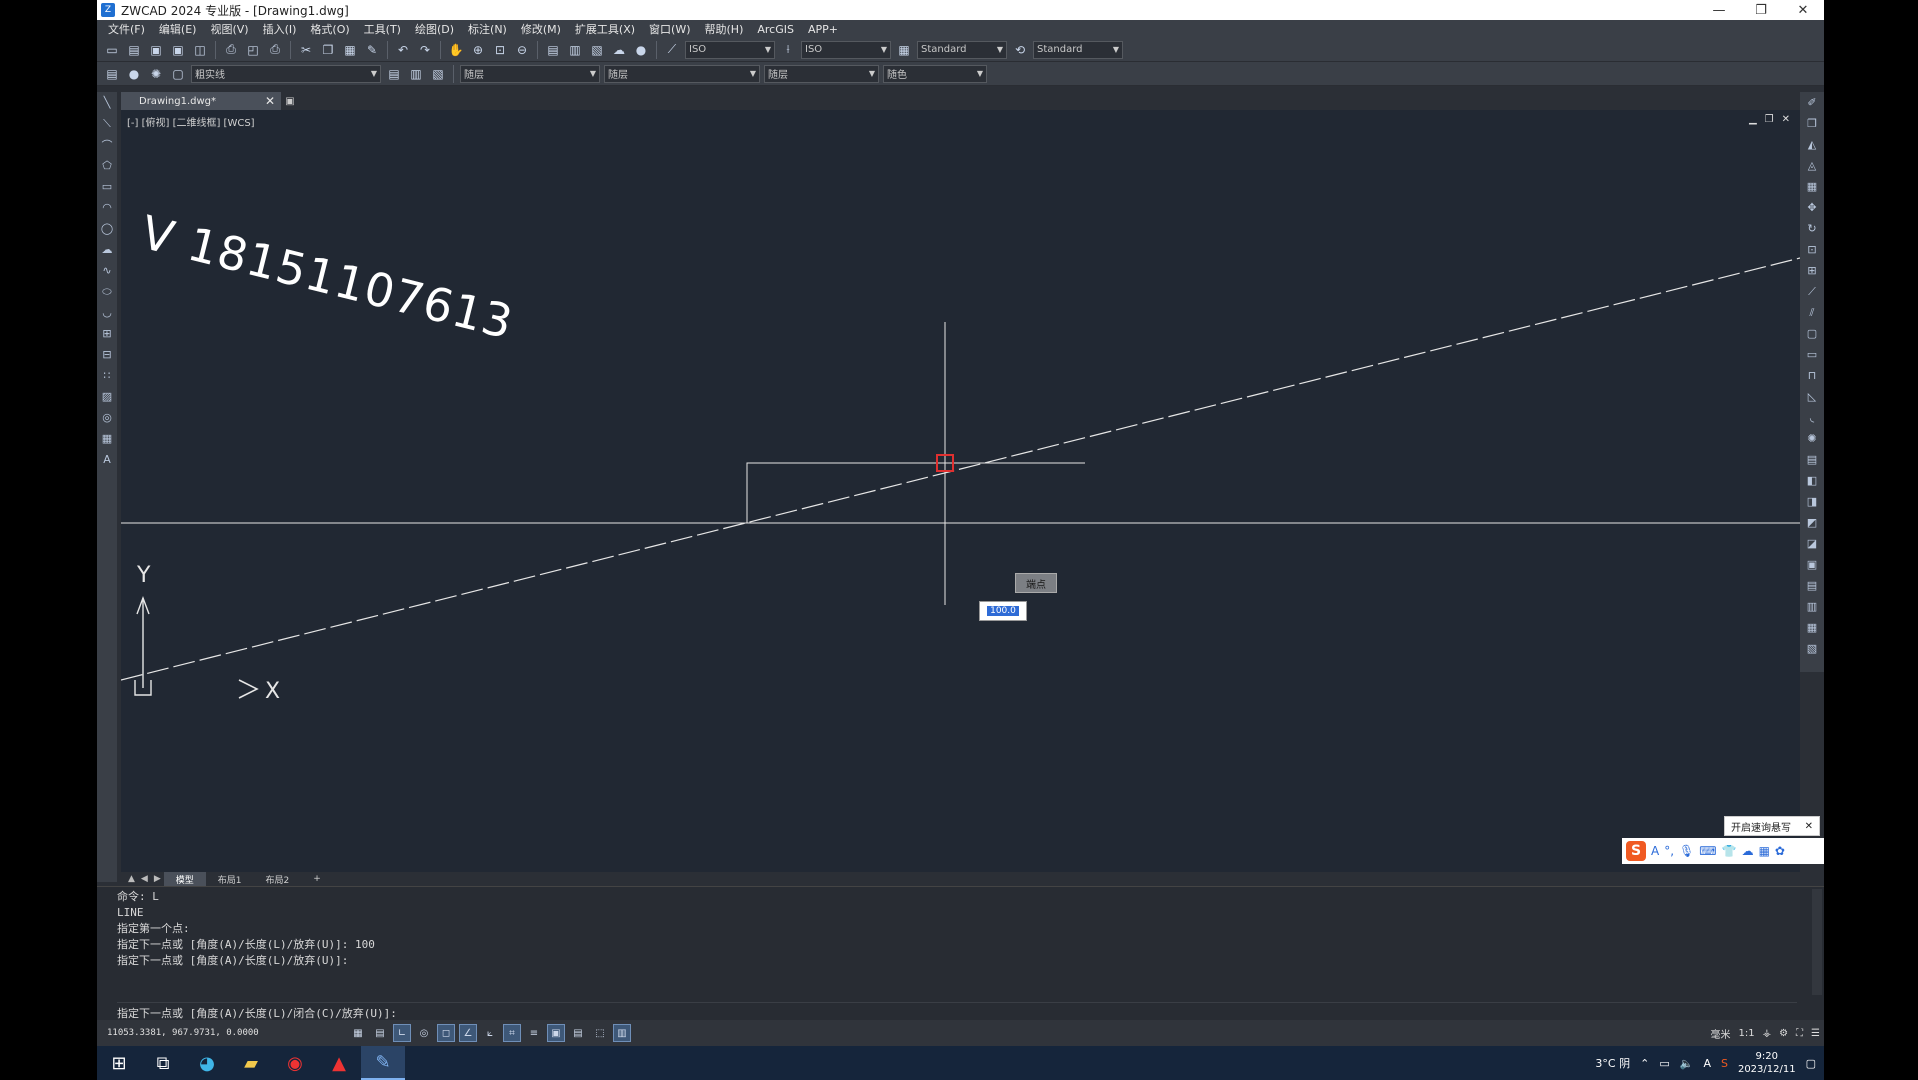 This screenshot has height=1080, width=1918. What do you see at coordinates (846, 49) in the screenshot?
I see `dim-style2-select: ISO ▼` at bounding box center [846, 49].